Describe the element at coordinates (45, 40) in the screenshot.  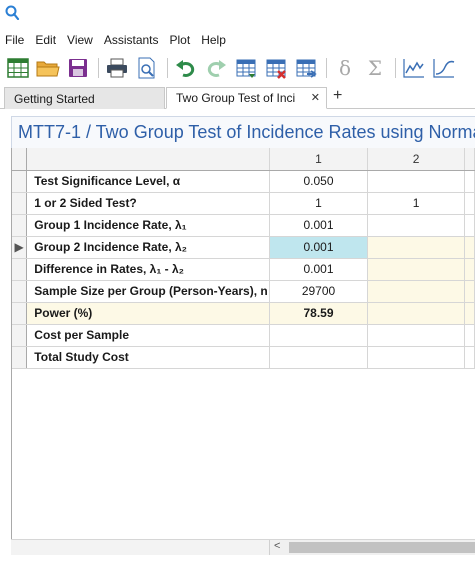
I see `menu-edit: Edit` at that location.